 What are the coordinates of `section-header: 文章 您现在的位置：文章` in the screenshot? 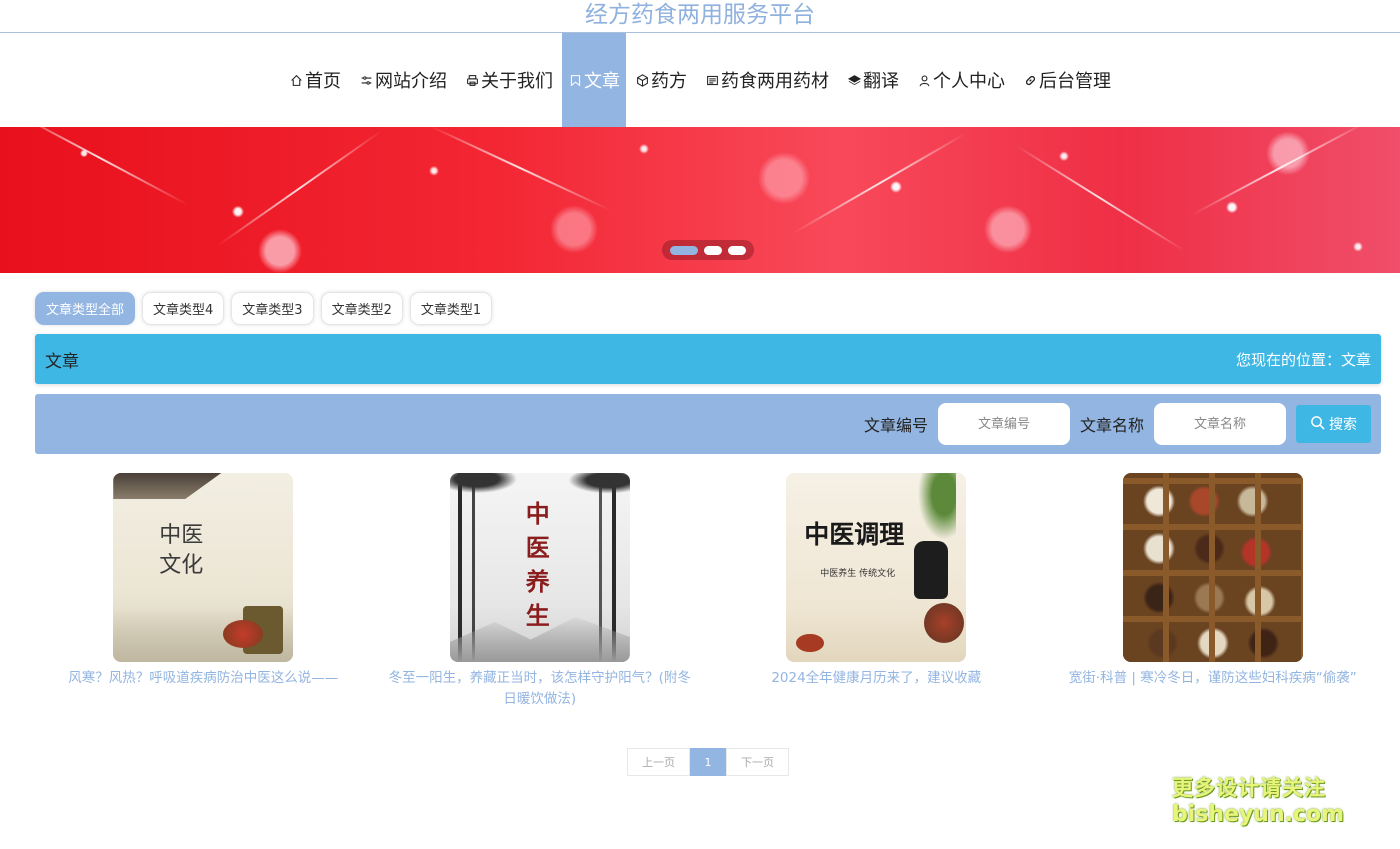 It's located at (708, 359).